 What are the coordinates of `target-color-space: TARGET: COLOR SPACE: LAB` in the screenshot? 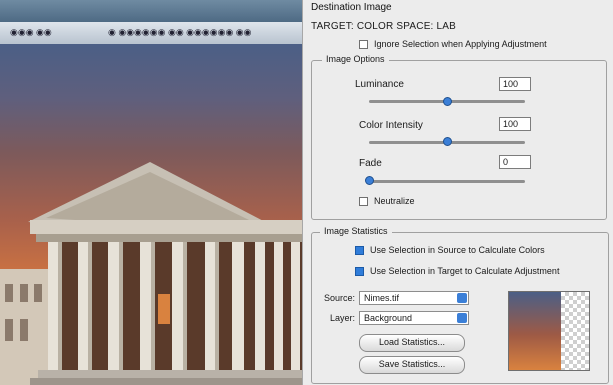 It's located at (384, 26).